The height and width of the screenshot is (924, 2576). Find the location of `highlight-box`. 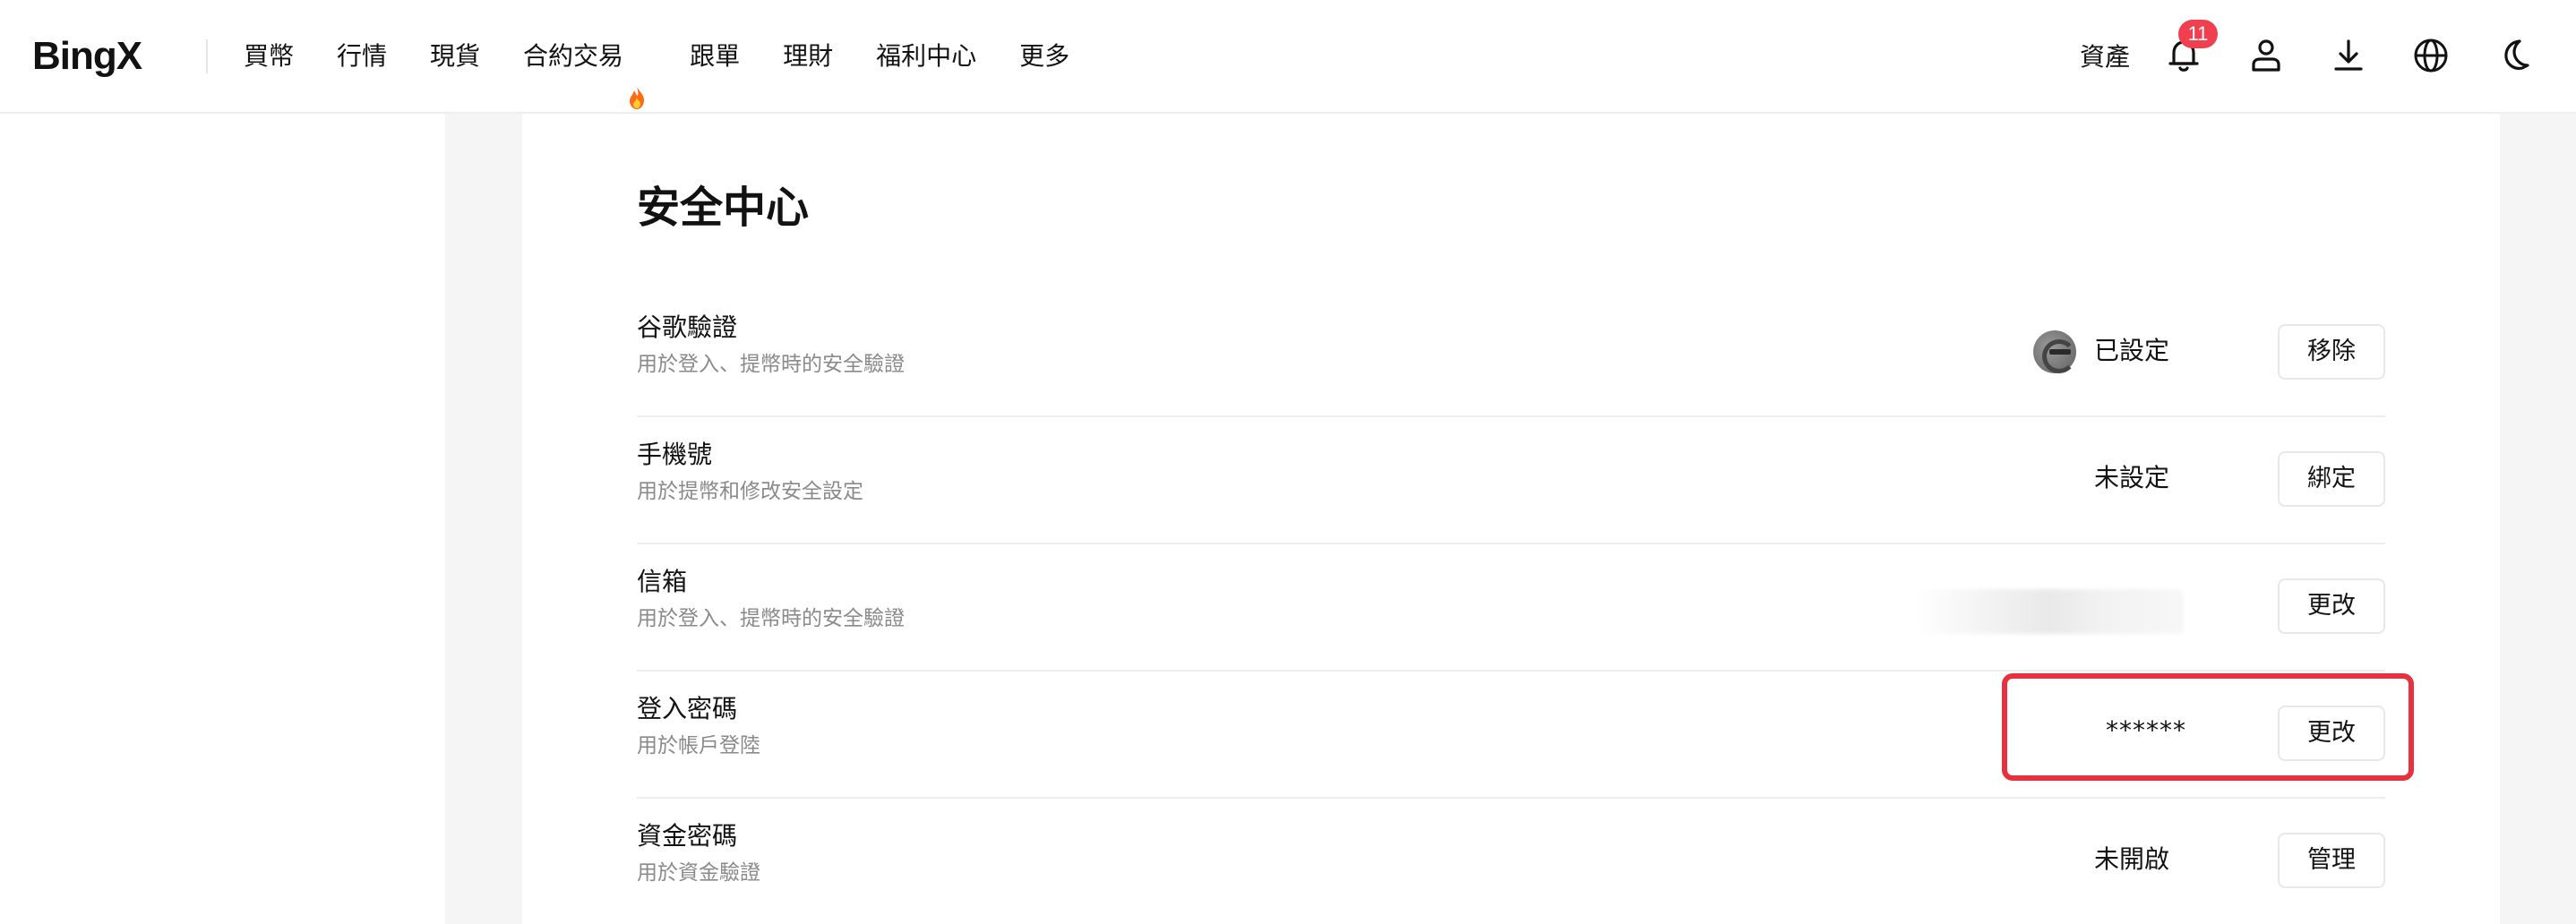

highlight-box is located at coordinates (2208, 727).